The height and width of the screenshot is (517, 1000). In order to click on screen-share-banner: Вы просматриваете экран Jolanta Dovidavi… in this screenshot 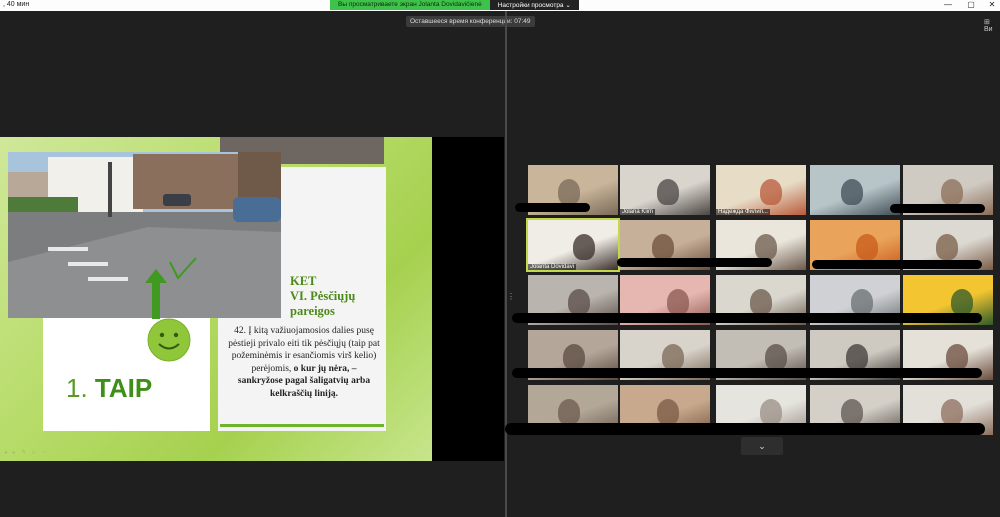, I will do `click(454, 5)`.